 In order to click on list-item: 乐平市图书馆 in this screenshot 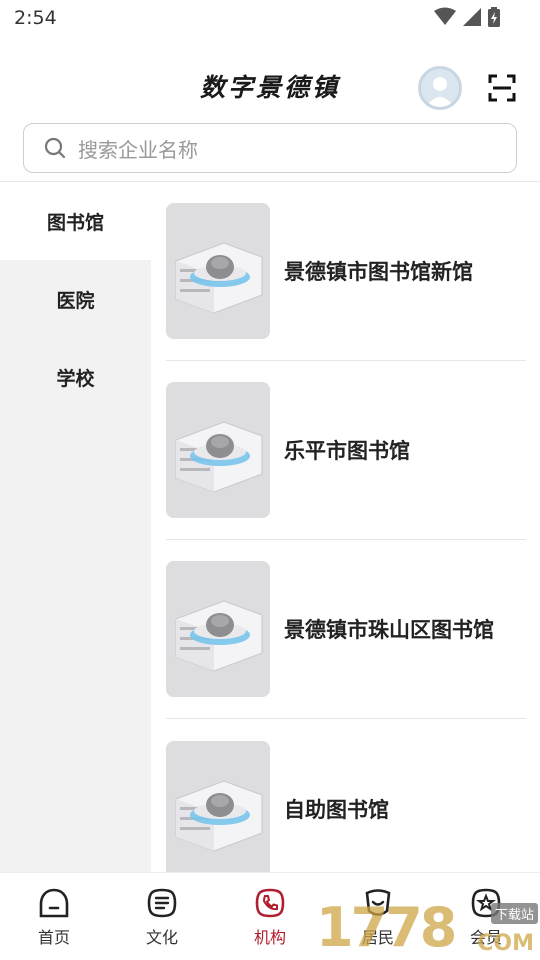, I will do `click(346, 450)`.